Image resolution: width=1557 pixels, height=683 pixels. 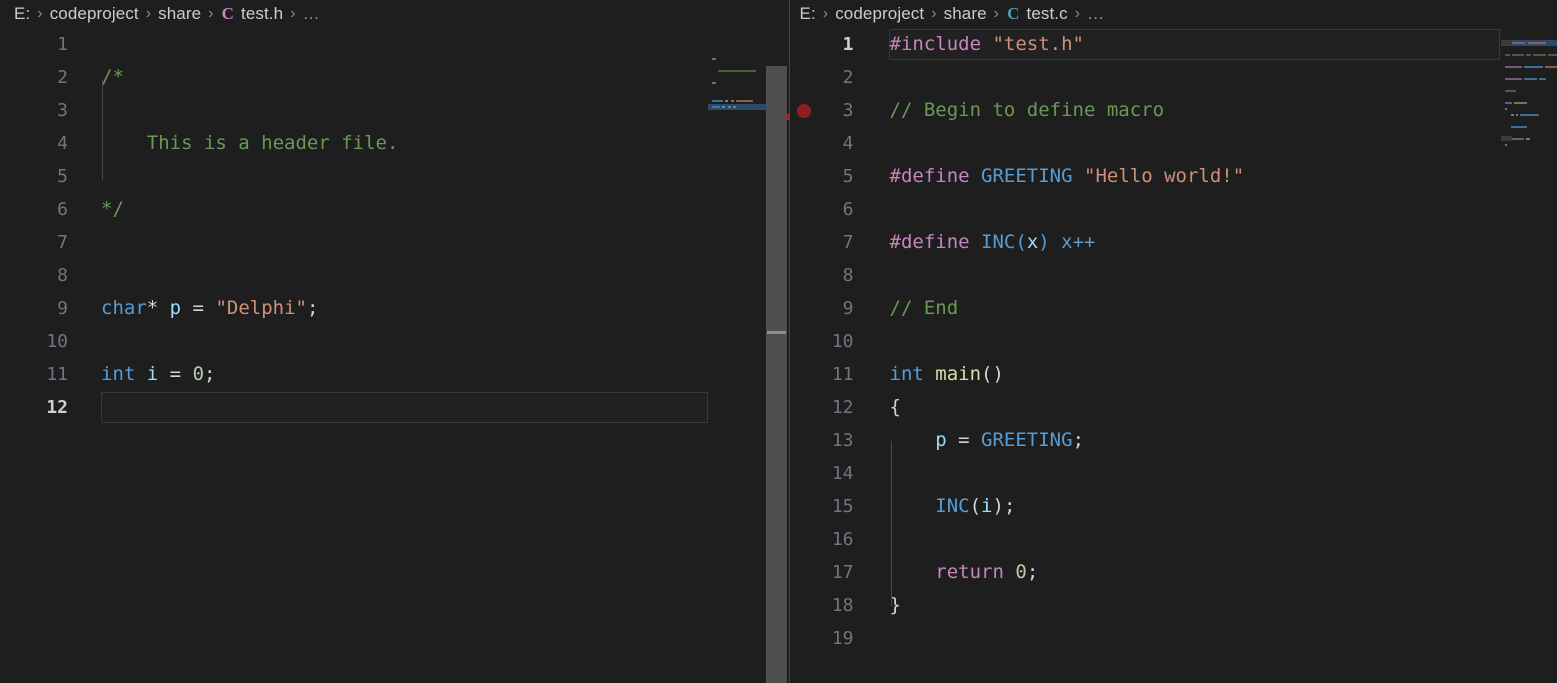 I want to click on code-line: 17 return 0;, so click(x=1173, y=572).